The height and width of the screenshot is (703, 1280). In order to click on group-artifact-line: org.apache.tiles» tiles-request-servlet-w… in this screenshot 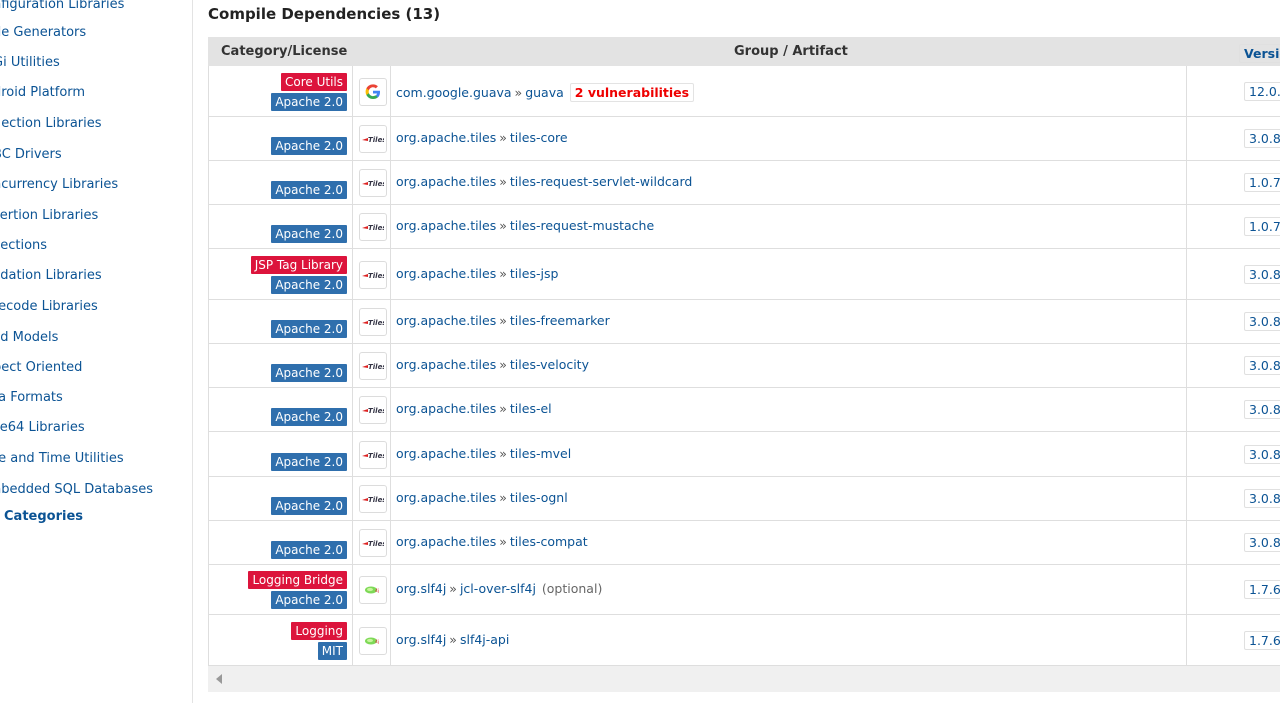, I will do `click(544, 181)`.